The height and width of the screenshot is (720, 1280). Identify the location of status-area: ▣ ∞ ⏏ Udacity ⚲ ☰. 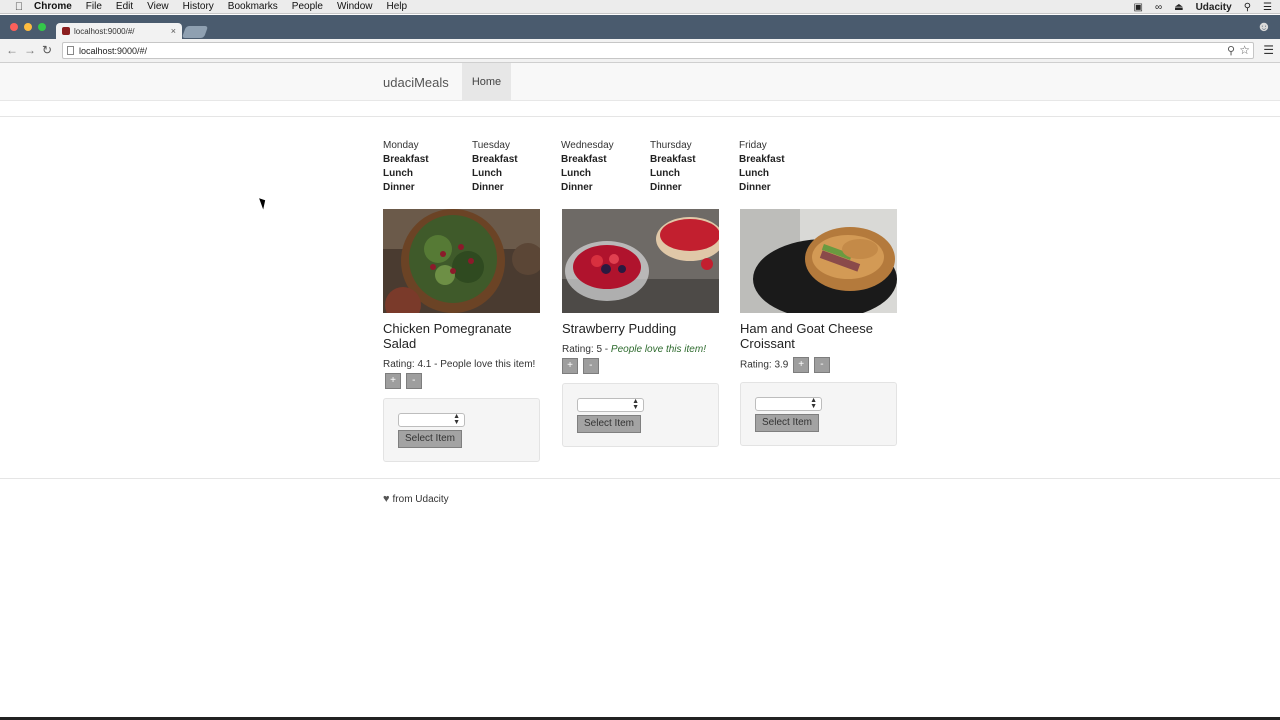
(1197, 7).